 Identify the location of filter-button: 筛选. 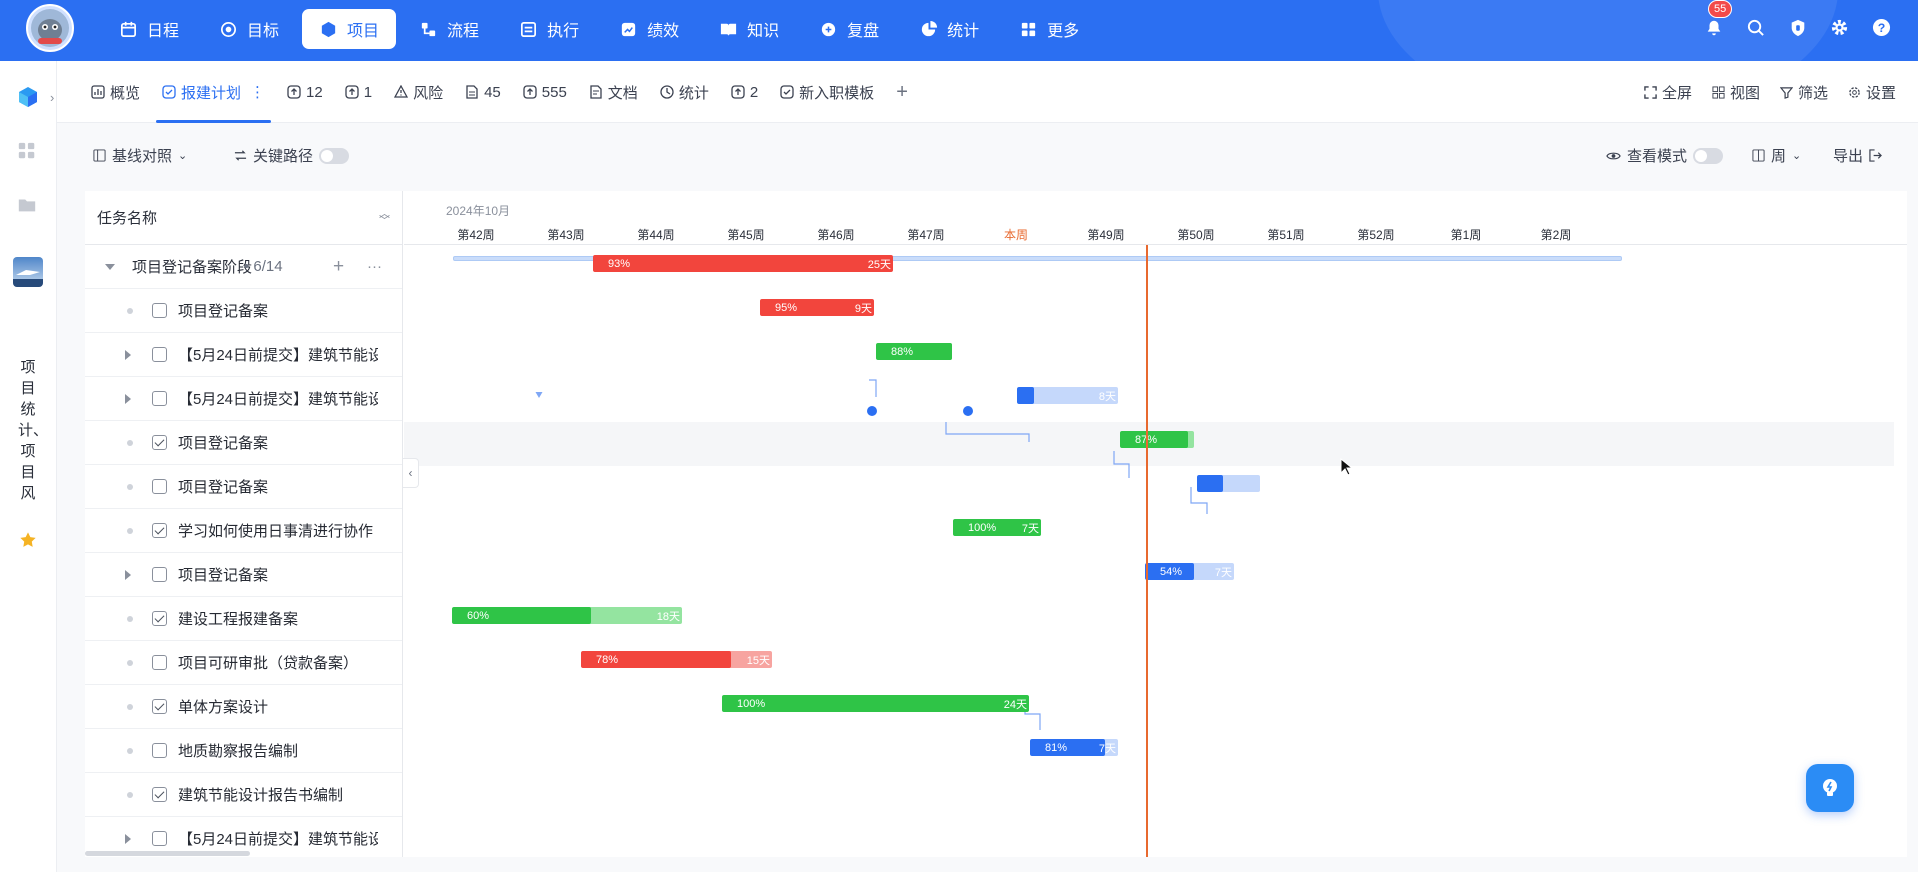
(1803, 92).